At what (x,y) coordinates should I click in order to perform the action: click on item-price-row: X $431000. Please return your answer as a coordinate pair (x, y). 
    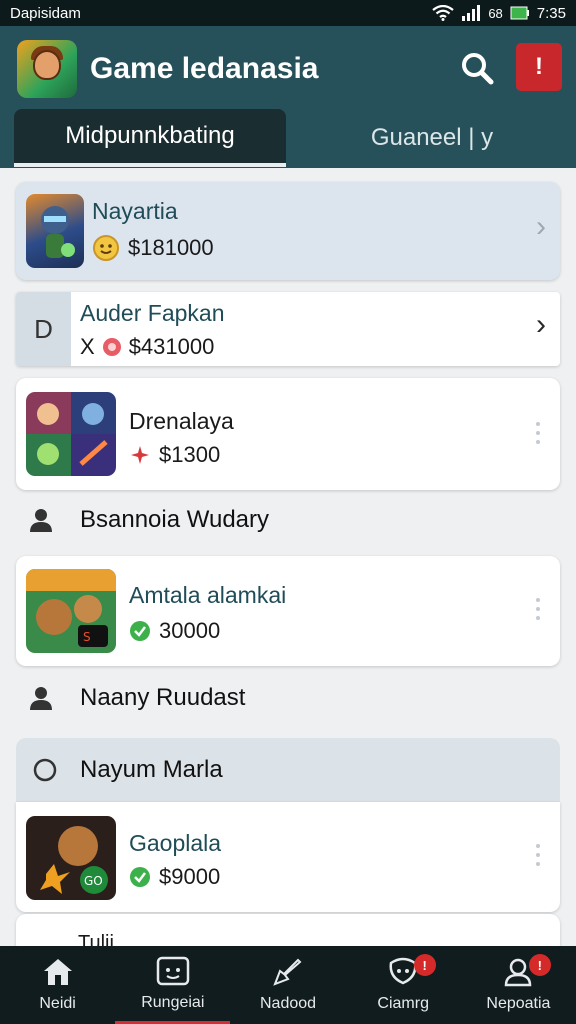
    Looking at the image, I should click on (147, 347).